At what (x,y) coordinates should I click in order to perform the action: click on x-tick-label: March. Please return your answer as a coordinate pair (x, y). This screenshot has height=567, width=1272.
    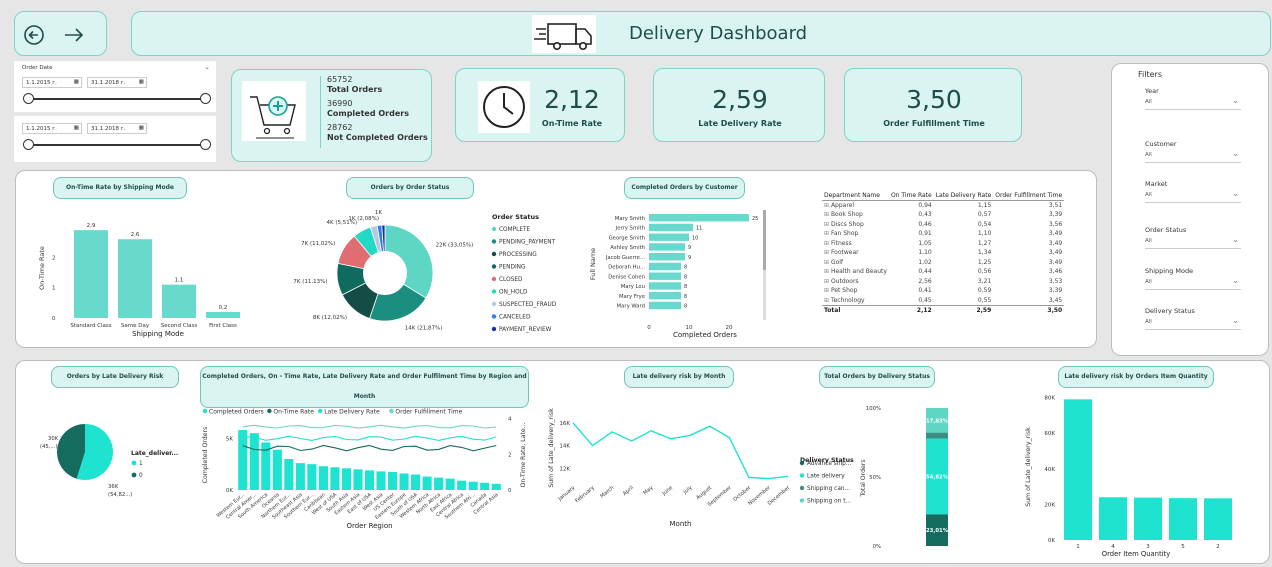
    Looking at the image, I should click on (607, 492).